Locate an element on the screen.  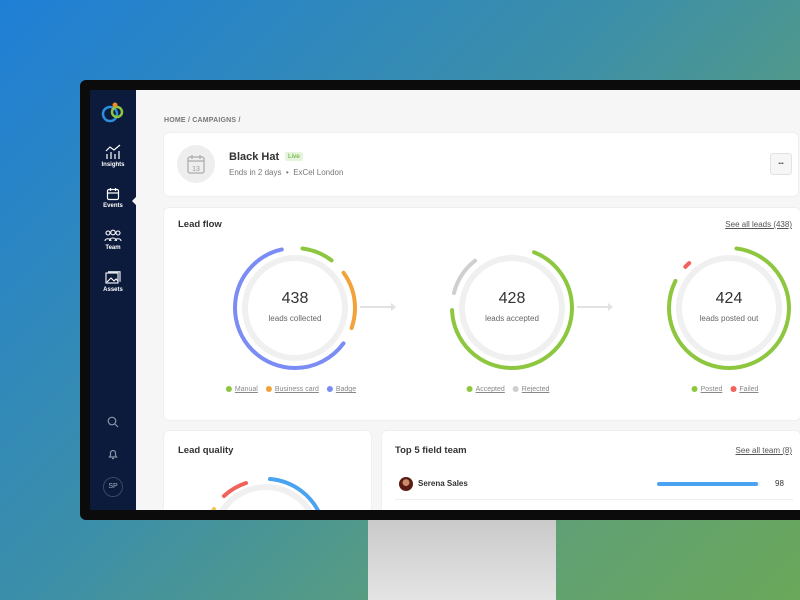
ring-legend: Accepted Rejected is located at coordinates (512, 389).